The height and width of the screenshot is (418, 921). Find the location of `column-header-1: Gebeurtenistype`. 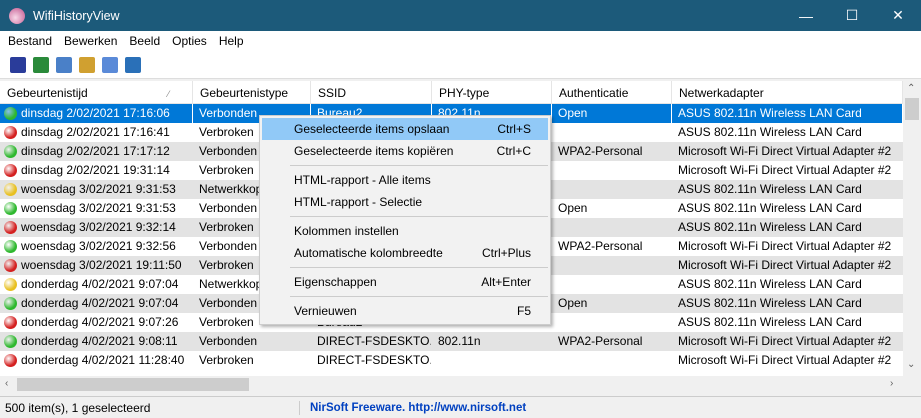

column-header-1: Gebeurtenistype is located at coordinates (252, 92).